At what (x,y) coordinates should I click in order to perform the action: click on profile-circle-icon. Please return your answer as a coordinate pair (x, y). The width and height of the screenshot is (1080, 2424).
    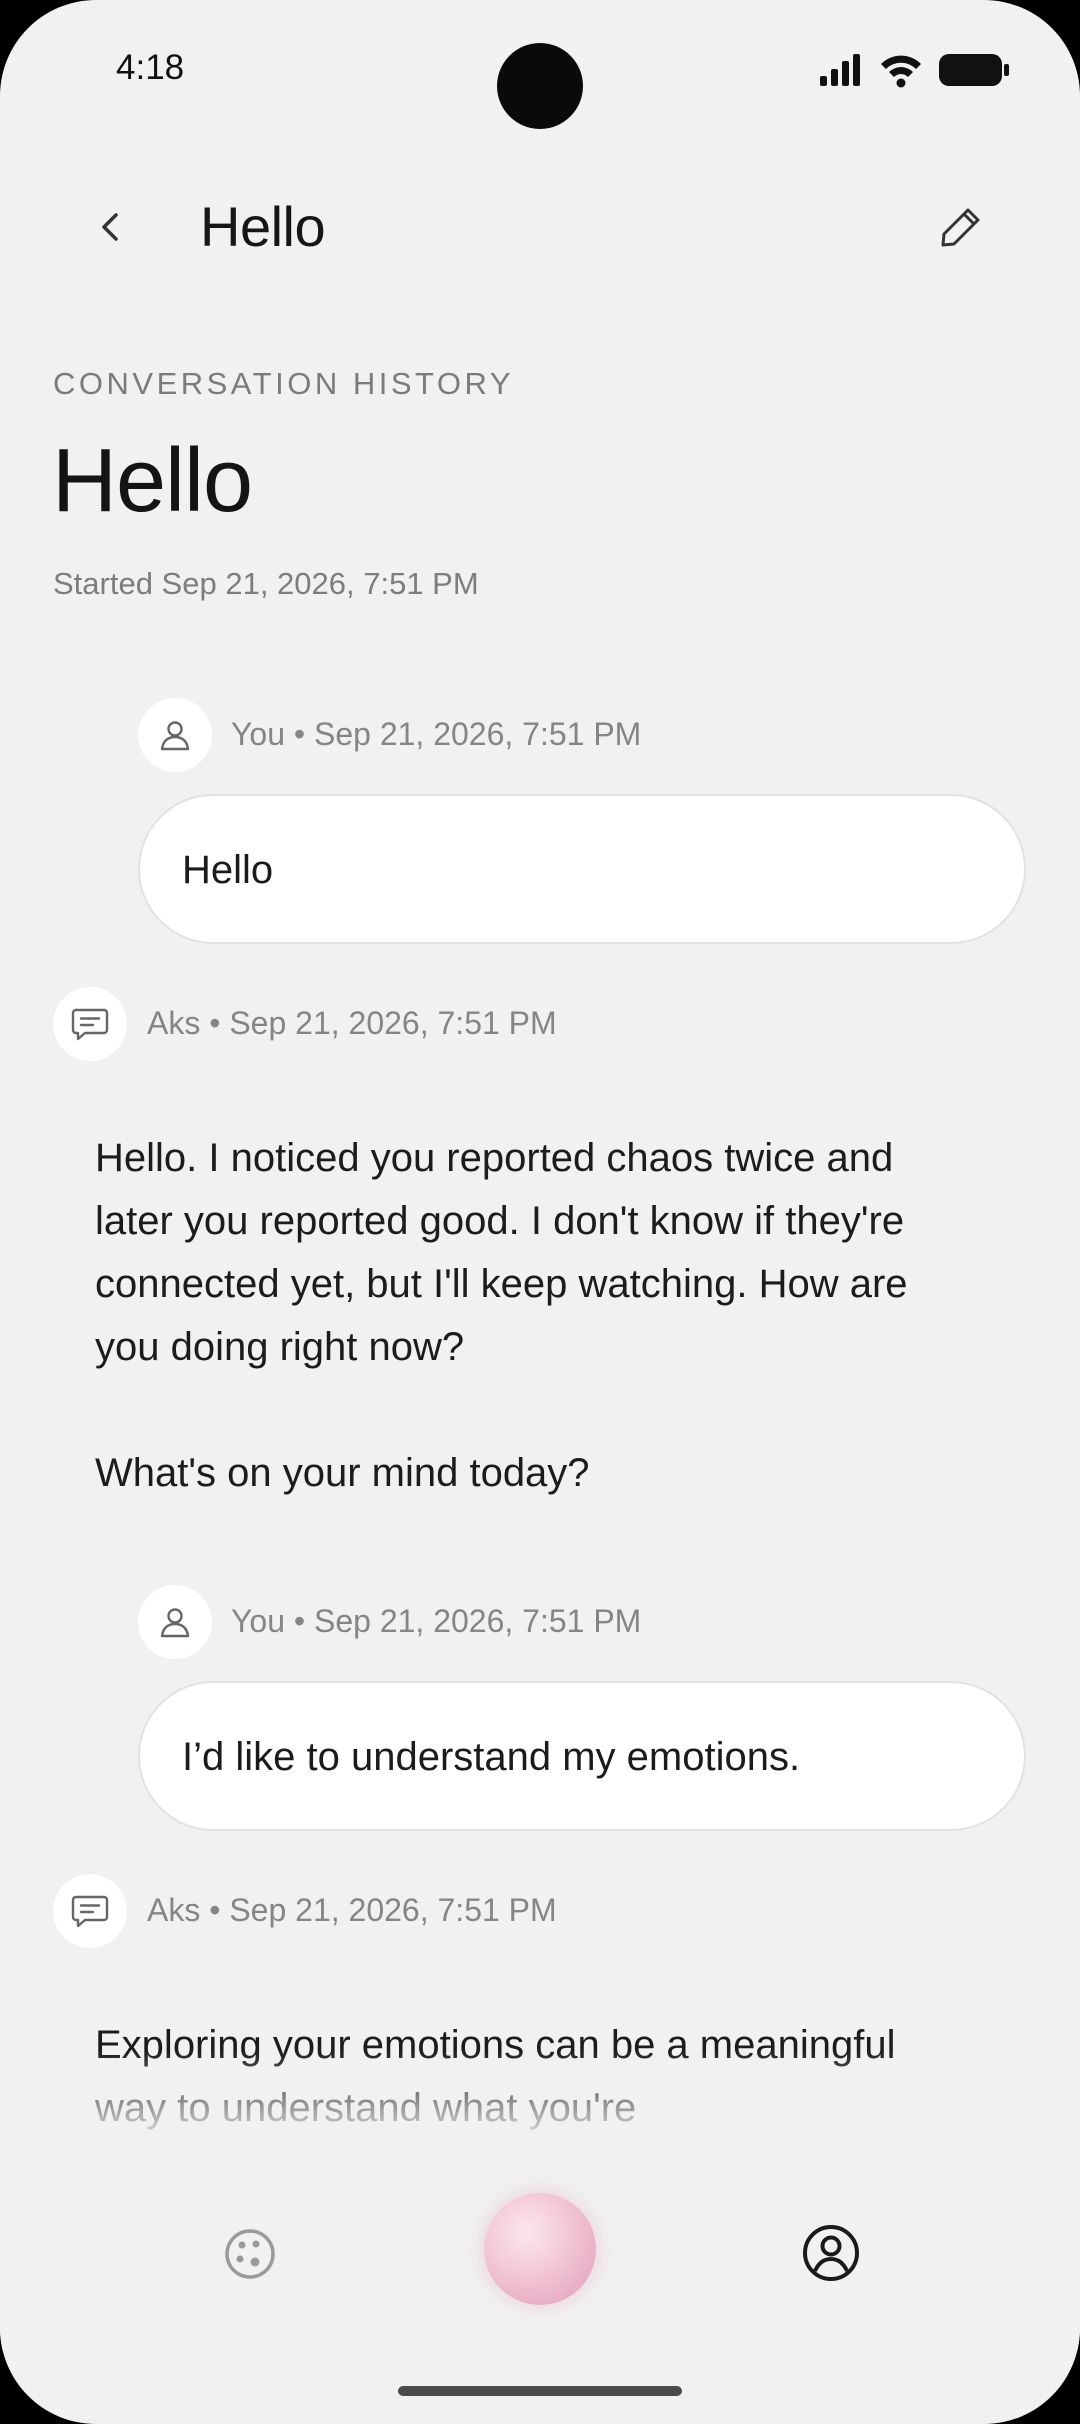
    Looking at the image, I should click on (831, 2253).